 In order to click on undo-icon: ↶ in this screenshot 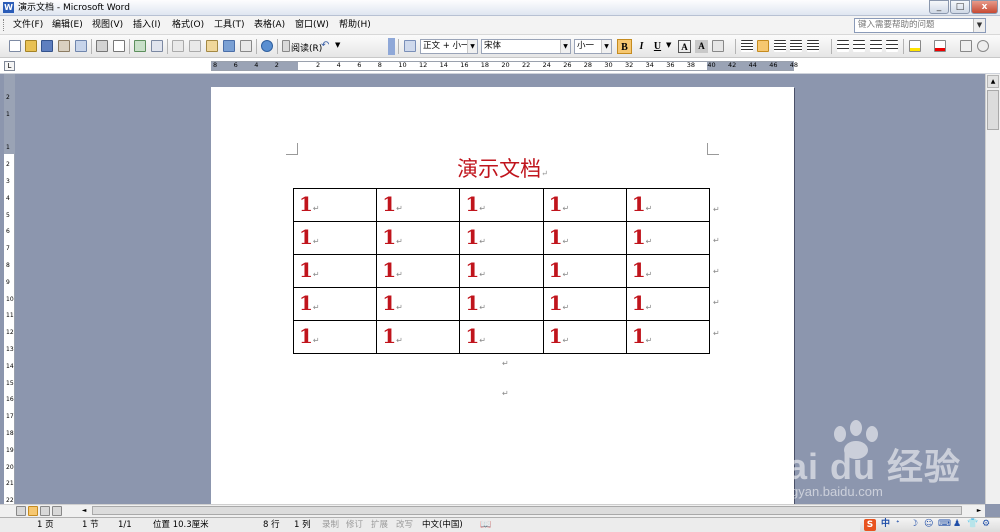, I will do `click(325, 45)`.